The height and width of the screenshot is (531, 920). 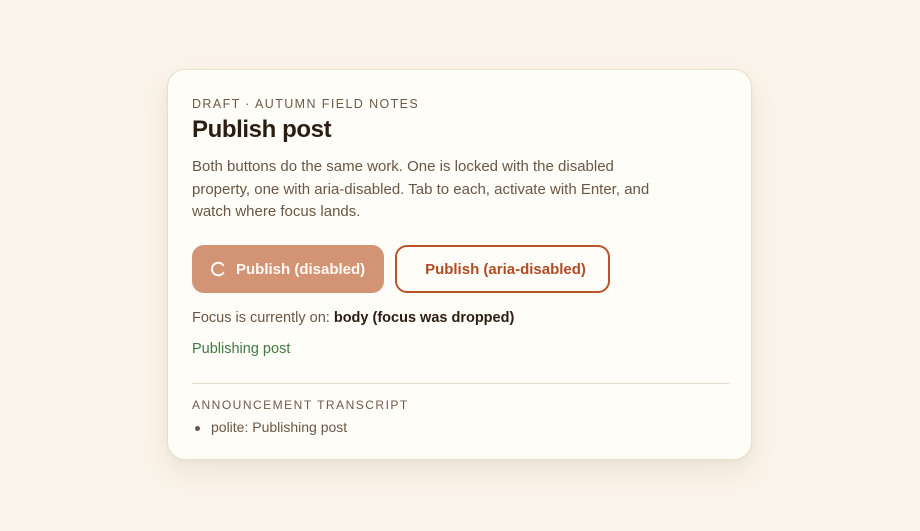 I want to click on card-eyebrow: DRAFT · AUTUMN FIELD NOTES, so click(x=306, y=104).